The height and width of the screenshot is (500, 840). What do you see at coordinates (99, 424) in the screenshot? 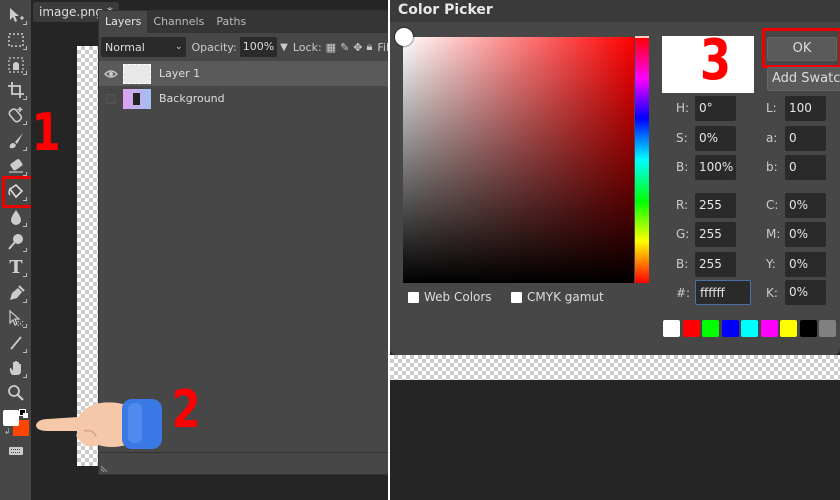
I see `pointing-hand-illustration` at bounding box center [99, 424].